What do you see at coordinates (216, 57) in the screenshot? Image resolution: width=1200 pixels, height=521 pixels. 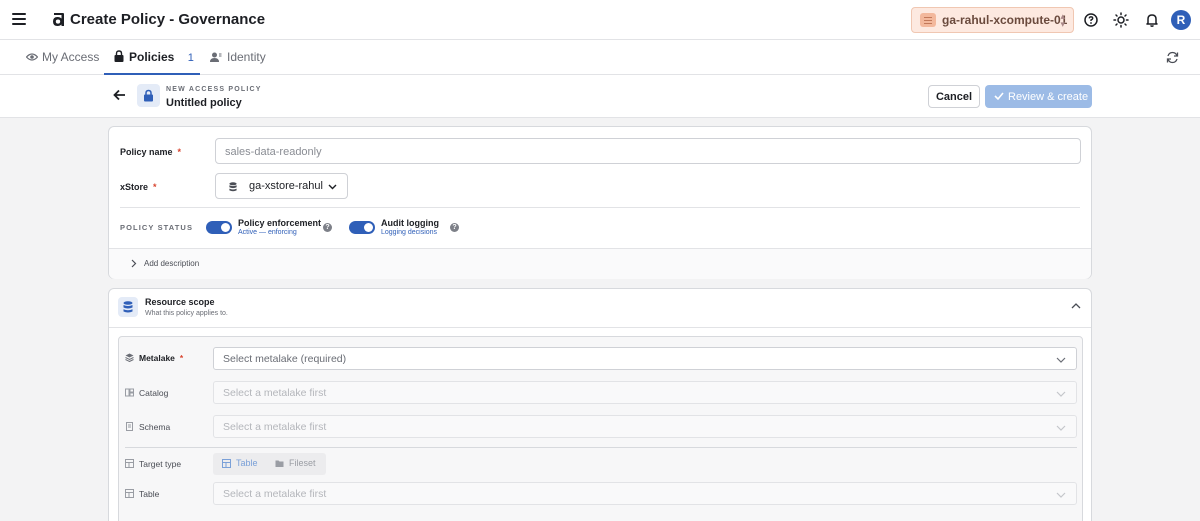 I see `user-icon` at bounding box center [216, 57].